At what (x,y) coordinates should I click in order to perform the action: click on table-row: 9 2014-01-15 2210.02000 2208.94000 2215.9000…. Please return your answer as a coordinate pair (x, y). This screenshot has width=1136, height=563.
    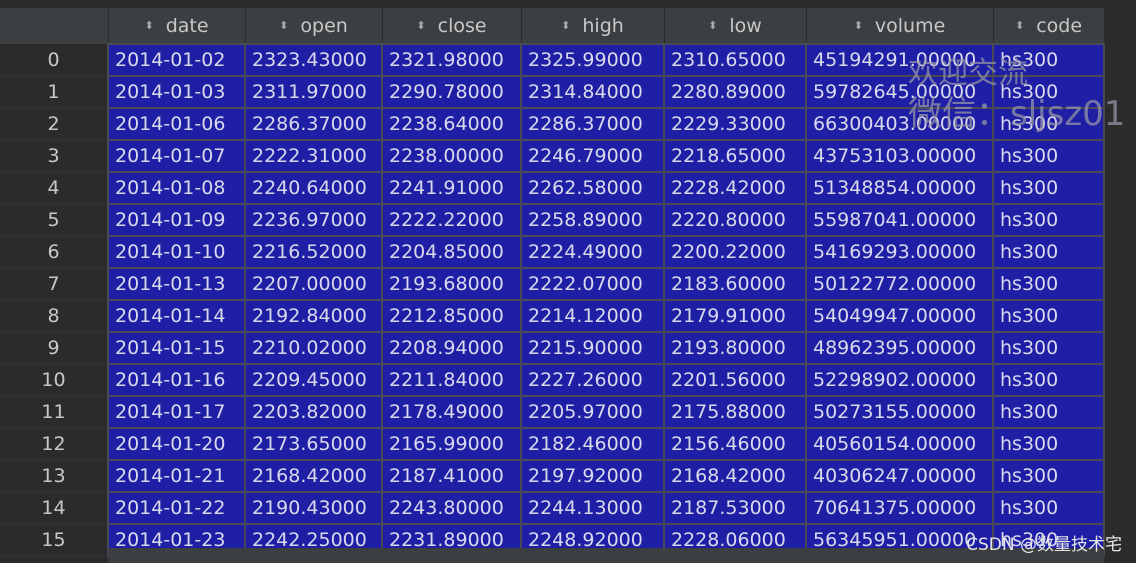
    Looking at the image, I should click on (552, 348).